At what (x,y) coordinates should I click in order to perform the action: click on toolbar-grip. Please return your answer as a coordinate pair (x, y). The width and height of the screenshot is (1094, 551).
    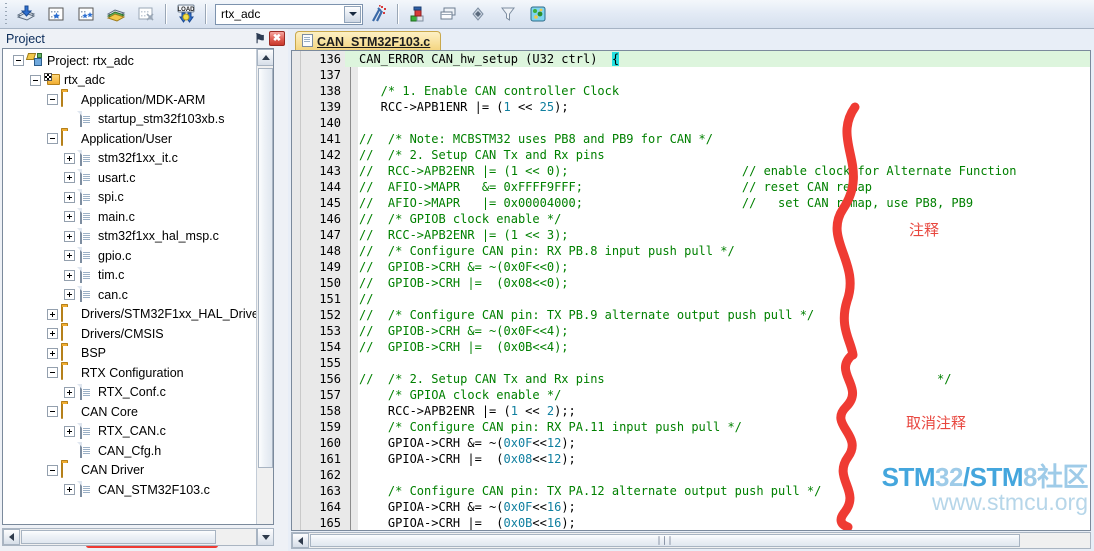
    Looking at the image, I should click on (6, 14).